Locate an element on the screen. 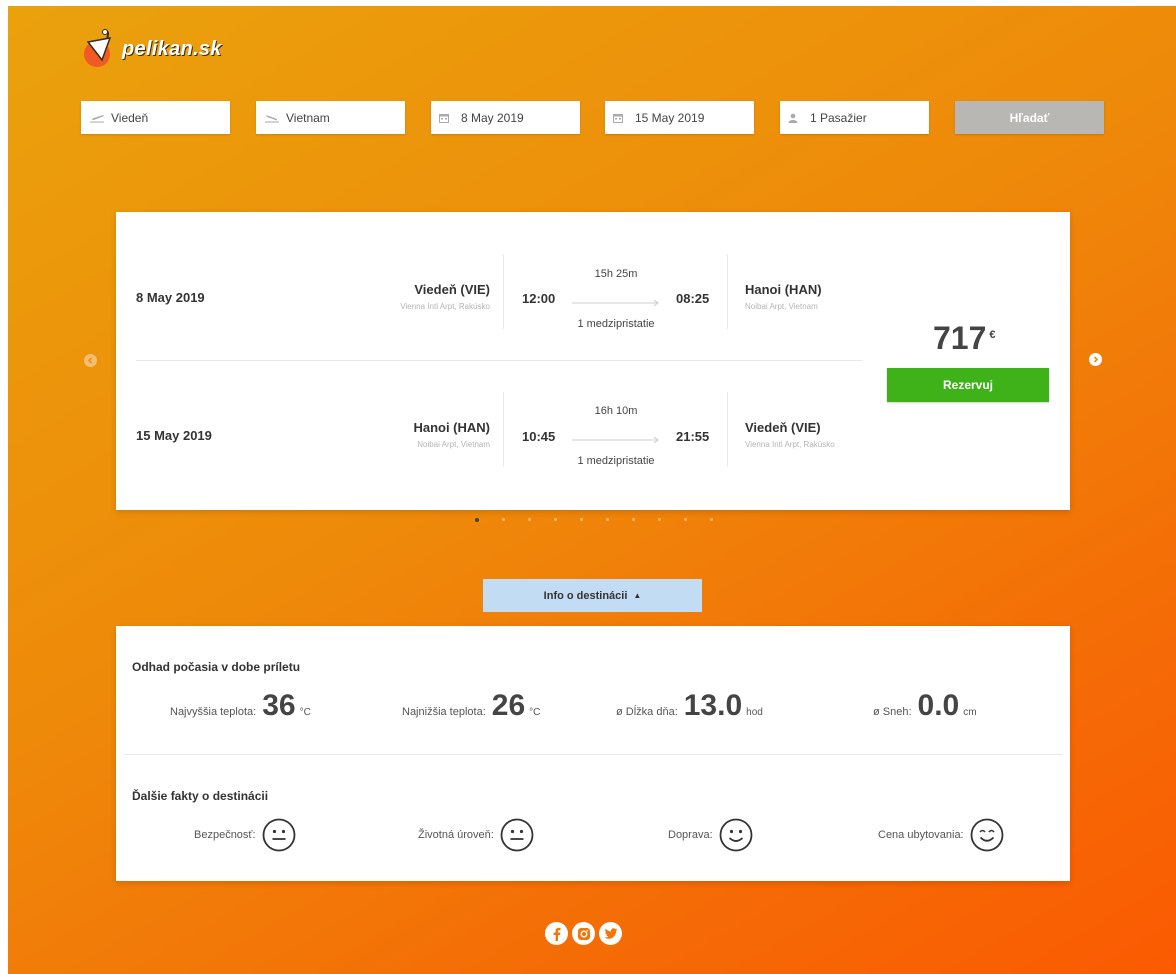 The image size is (1176, 974). return-date-field: 15 May 2019 is located at coordinates (679, 117).